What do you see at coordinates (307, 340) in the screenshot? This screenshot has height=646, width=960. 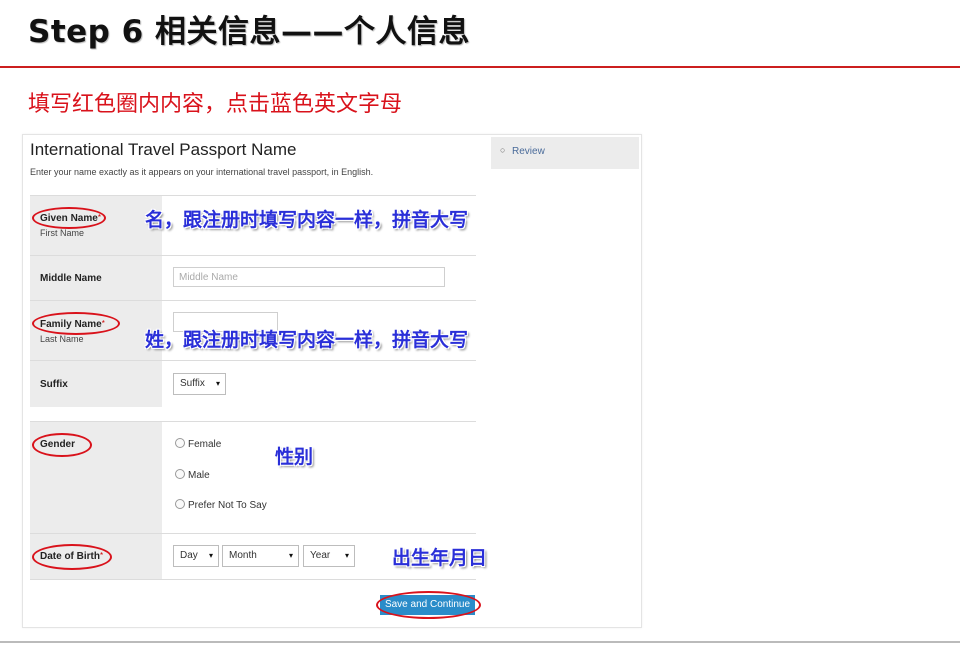 I see `family-name-annotation: 姓，跟注册时填写内容一样，拼音大写` at bounding box center [307, 340].